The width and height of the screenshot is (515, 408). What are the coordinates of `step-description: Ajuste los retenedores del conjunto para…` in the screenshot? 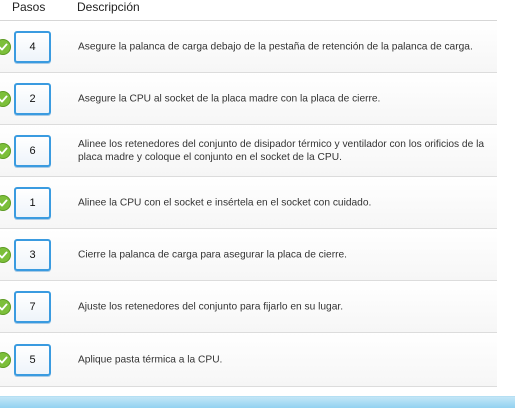 It's located at (211, 306).